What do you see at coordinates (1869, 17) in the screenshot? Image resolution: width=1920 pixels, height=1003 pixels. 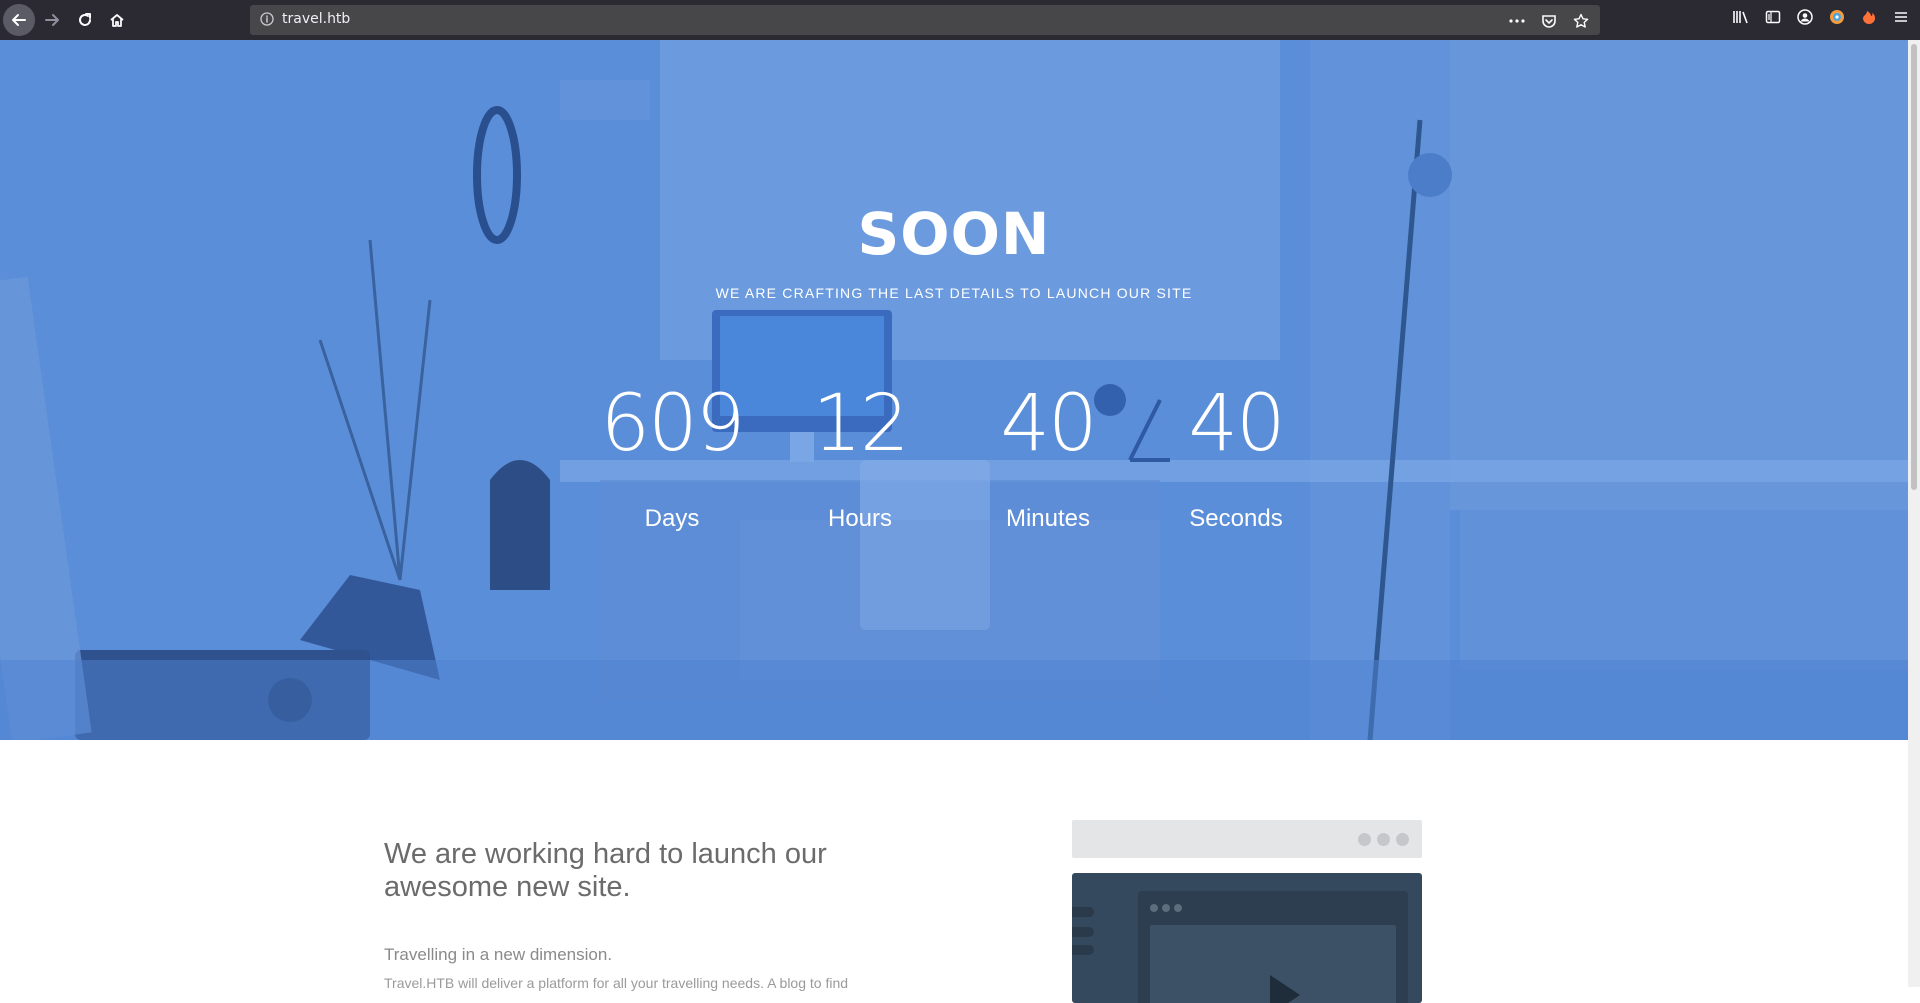 I see `firefox-icon` at bounding box center [1869, 17].